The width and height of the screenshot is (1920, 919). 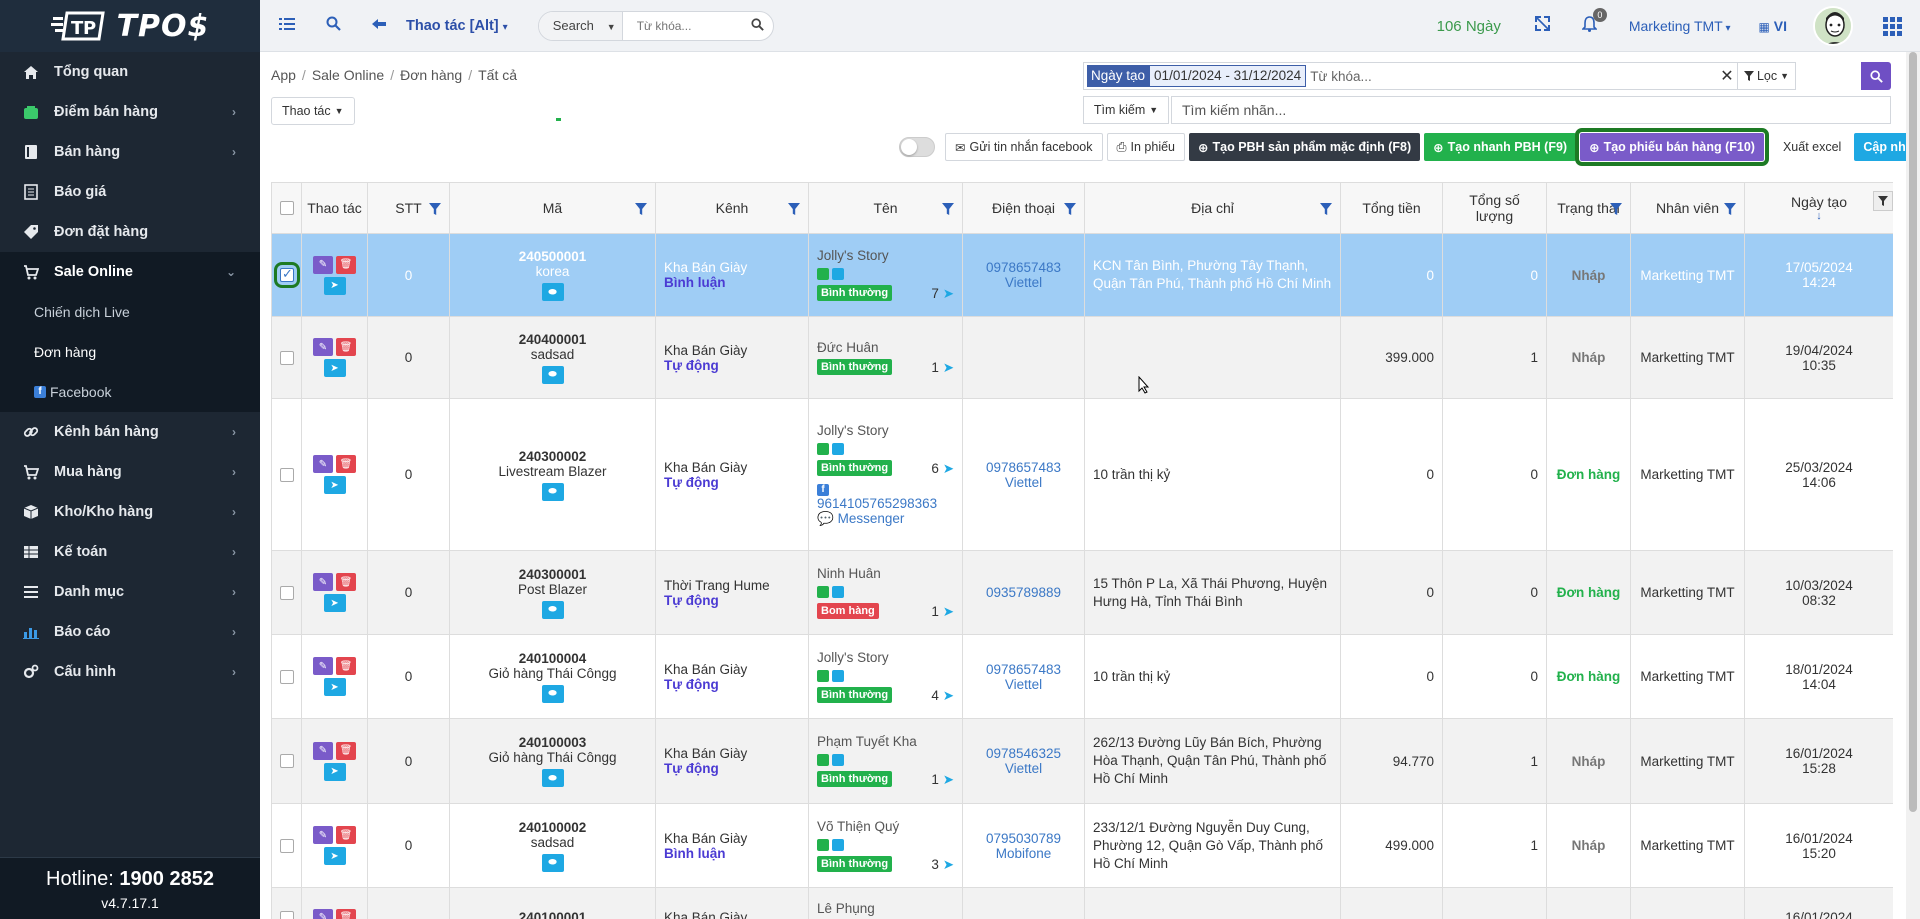 What do you see at coordinates (130, 552) in the screenshot?
I see `sidebar-item-k-to-n: Kế toán ›` at bounding box center [130, 552].